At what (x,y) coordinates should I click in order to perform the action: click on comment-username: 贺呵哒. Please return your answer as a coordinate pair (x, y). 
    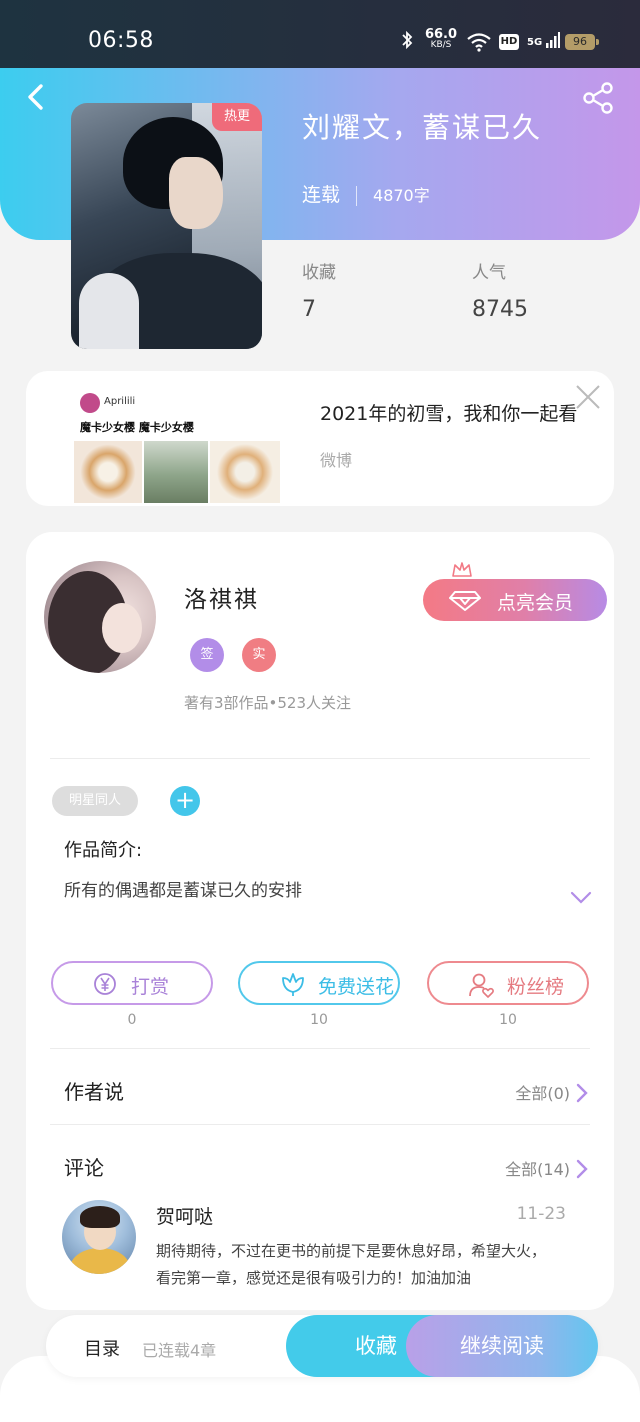
    Looking at the image, I should click on (184, 1215).